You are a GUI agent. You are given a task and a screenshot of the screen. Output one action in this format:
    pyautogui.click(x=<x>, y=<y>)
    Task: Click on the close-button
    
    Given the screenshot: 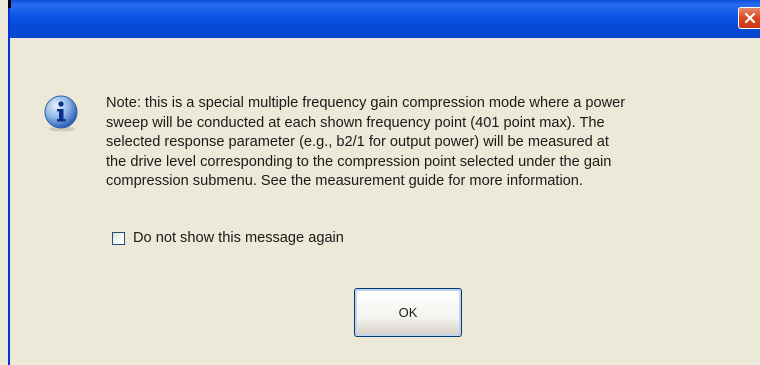 What is the action you would take?
    pyautogui.click(x=749, y=18)
    